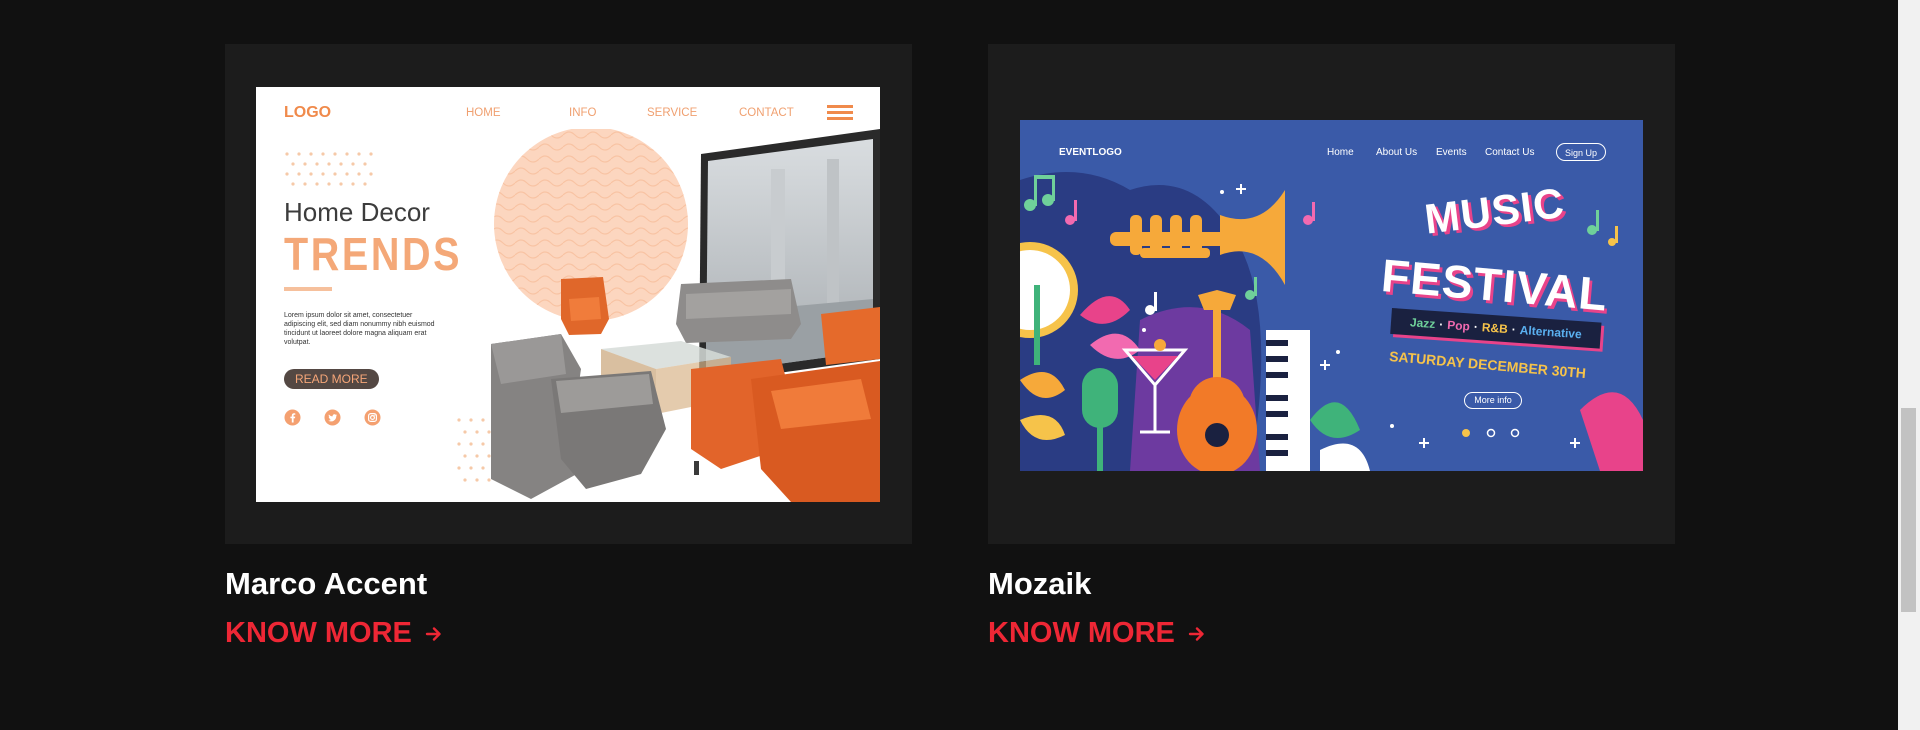 Image resolution: width=1920 pixels, height=730 pixels. I want to click on genre-jazz: Jazz, so click(1422, 323).